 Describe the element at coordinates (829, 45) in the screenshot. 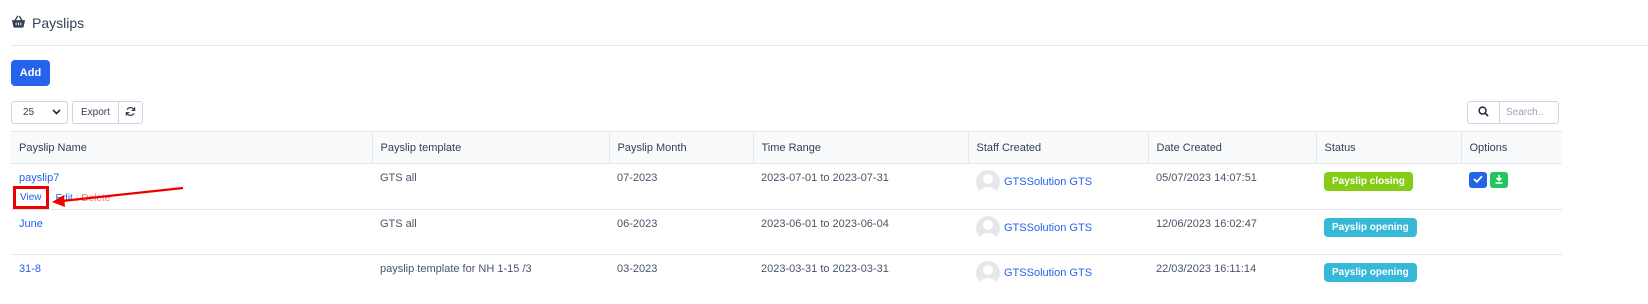

I see `header-divider` at that location.